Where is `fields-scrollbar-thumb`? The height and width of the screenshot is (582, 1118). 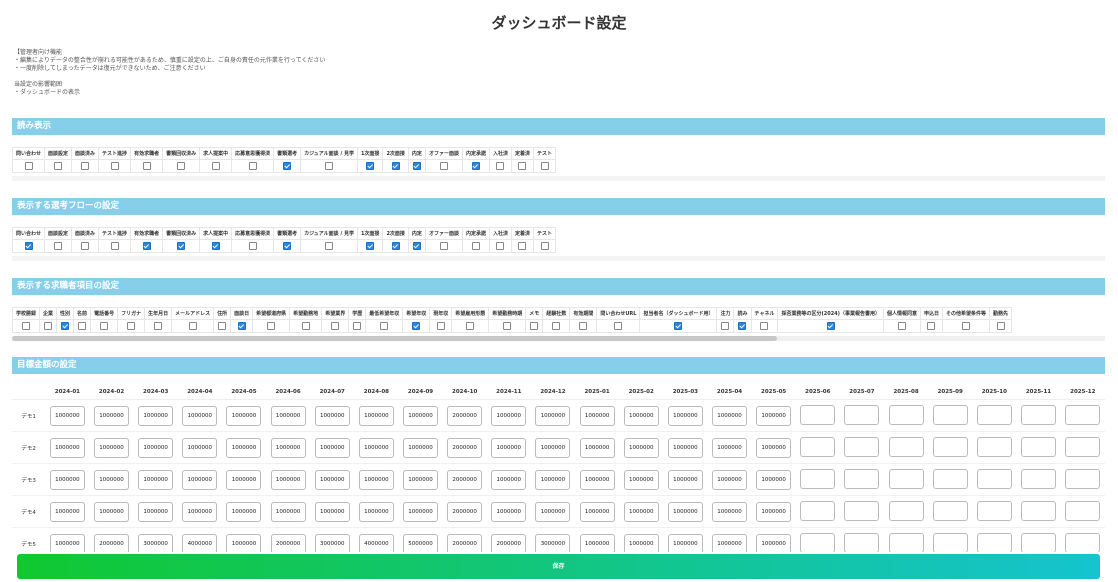 fields-scrollbar-thumb is located at coordinates (395, 338).